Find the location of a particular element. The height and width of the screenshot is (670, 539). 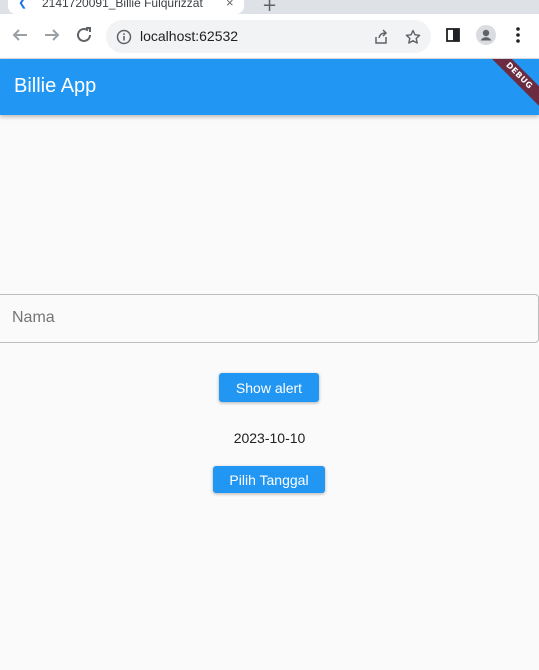

star-icon is located at coordinates (413, 37).